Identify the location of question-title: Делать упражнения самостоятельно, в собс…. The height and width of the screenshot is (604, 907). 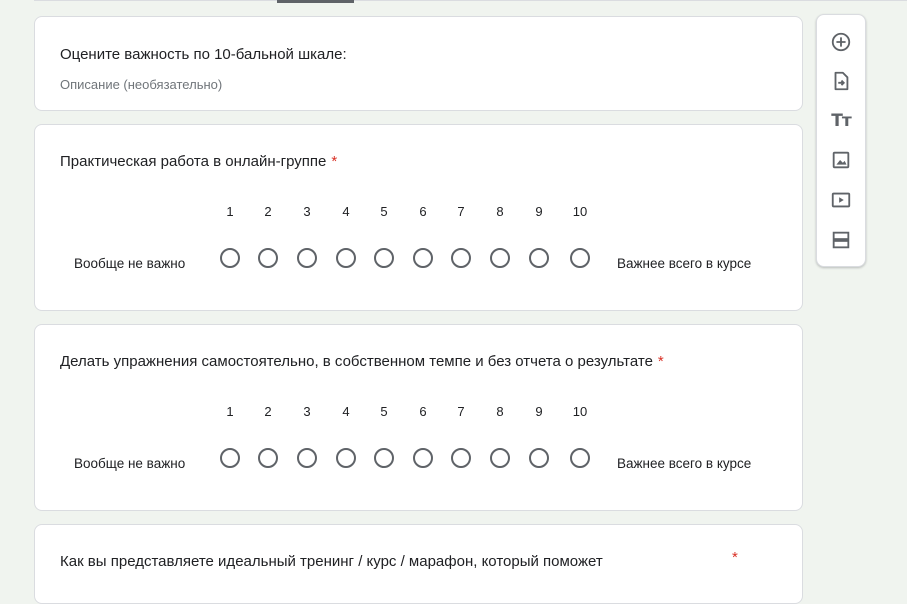
(362, 361).